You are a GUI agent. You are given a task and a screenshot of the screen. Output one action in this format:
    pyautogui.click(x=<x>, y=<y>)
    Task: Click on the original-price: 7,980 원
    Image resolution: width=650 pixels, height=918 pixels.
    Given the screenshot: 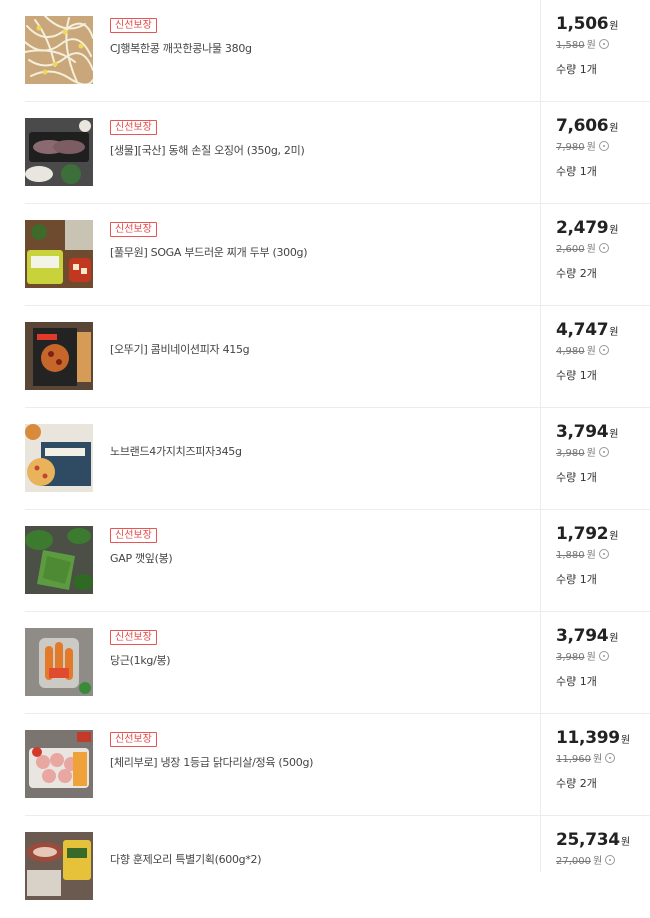 What is the action you would take?
    pyautogui.click(x=603, y=145)
    